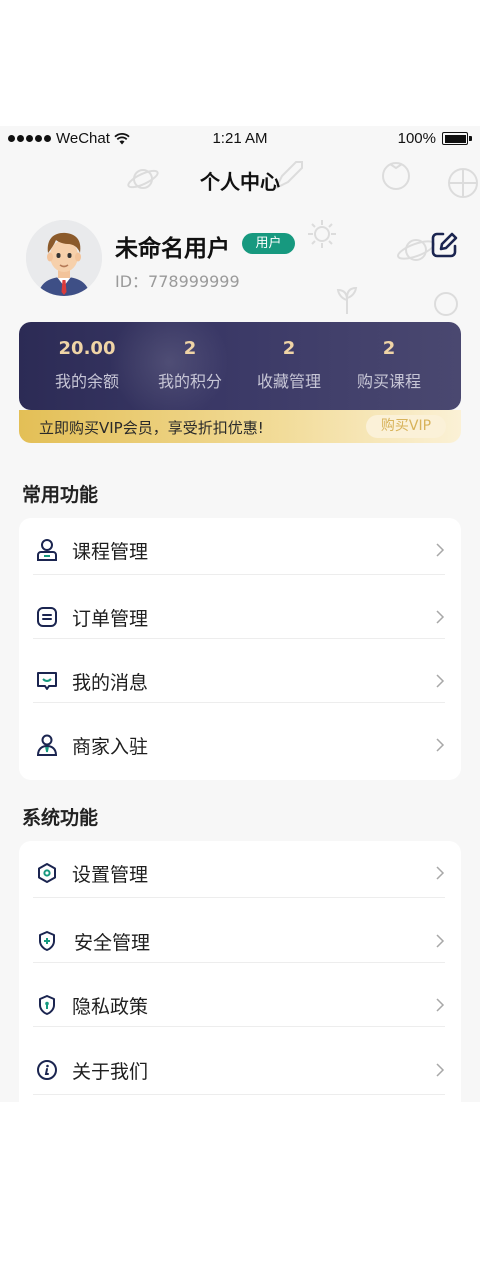 Image resolution: width=480 pixels, height=1280 pixels. What do you see at coordinates (47, 941) in the screenshot?
I see `shield-plus-icon` at bounding box center [47, 941].